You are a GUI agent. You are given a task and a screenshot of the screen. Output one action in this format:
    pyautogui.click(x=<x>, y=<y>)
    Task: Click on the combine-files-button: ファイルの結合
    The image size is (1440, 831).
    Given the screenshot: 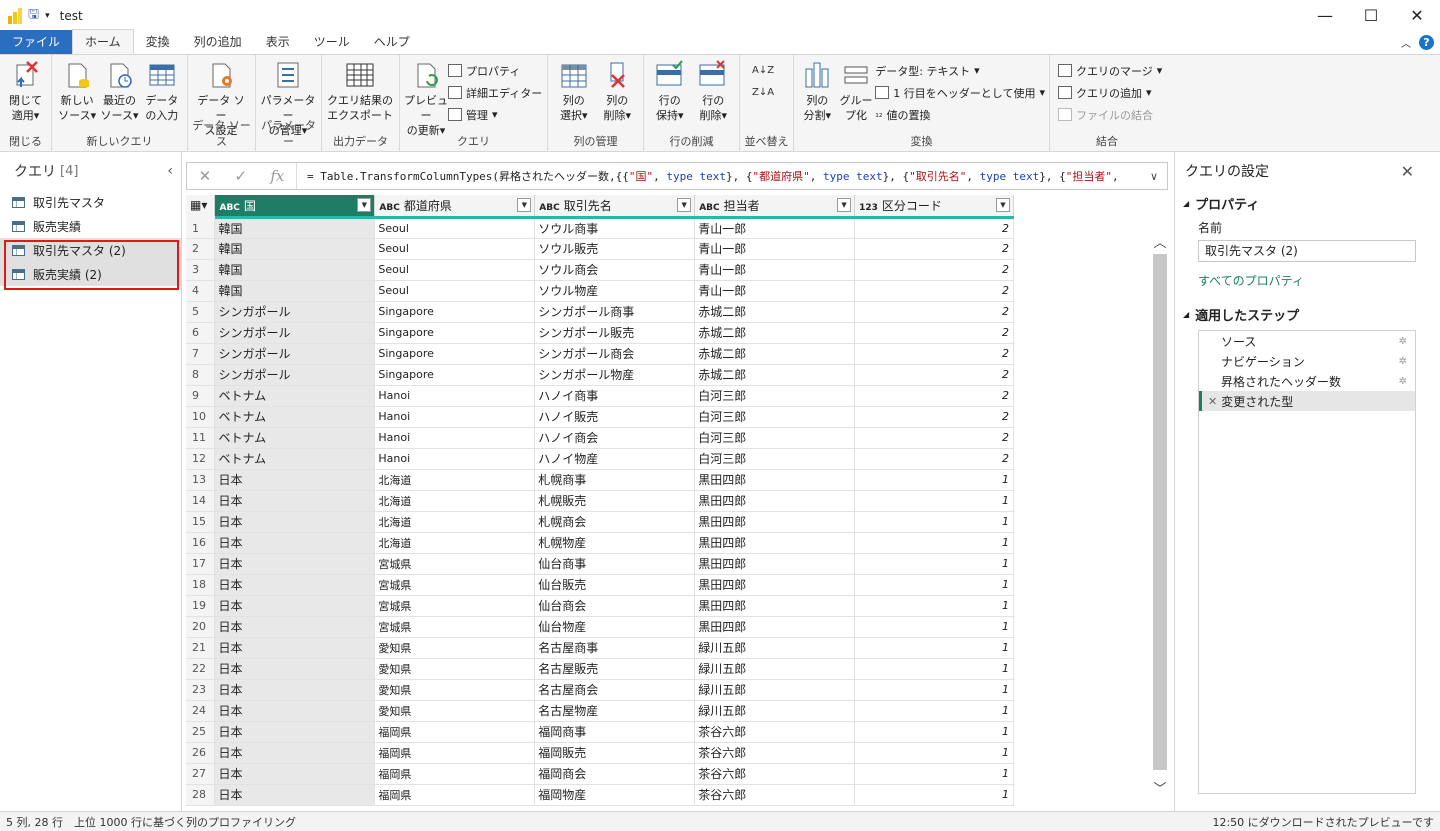 What is the action you would take?
    pyautogui.click(x=1110, y=114)
    